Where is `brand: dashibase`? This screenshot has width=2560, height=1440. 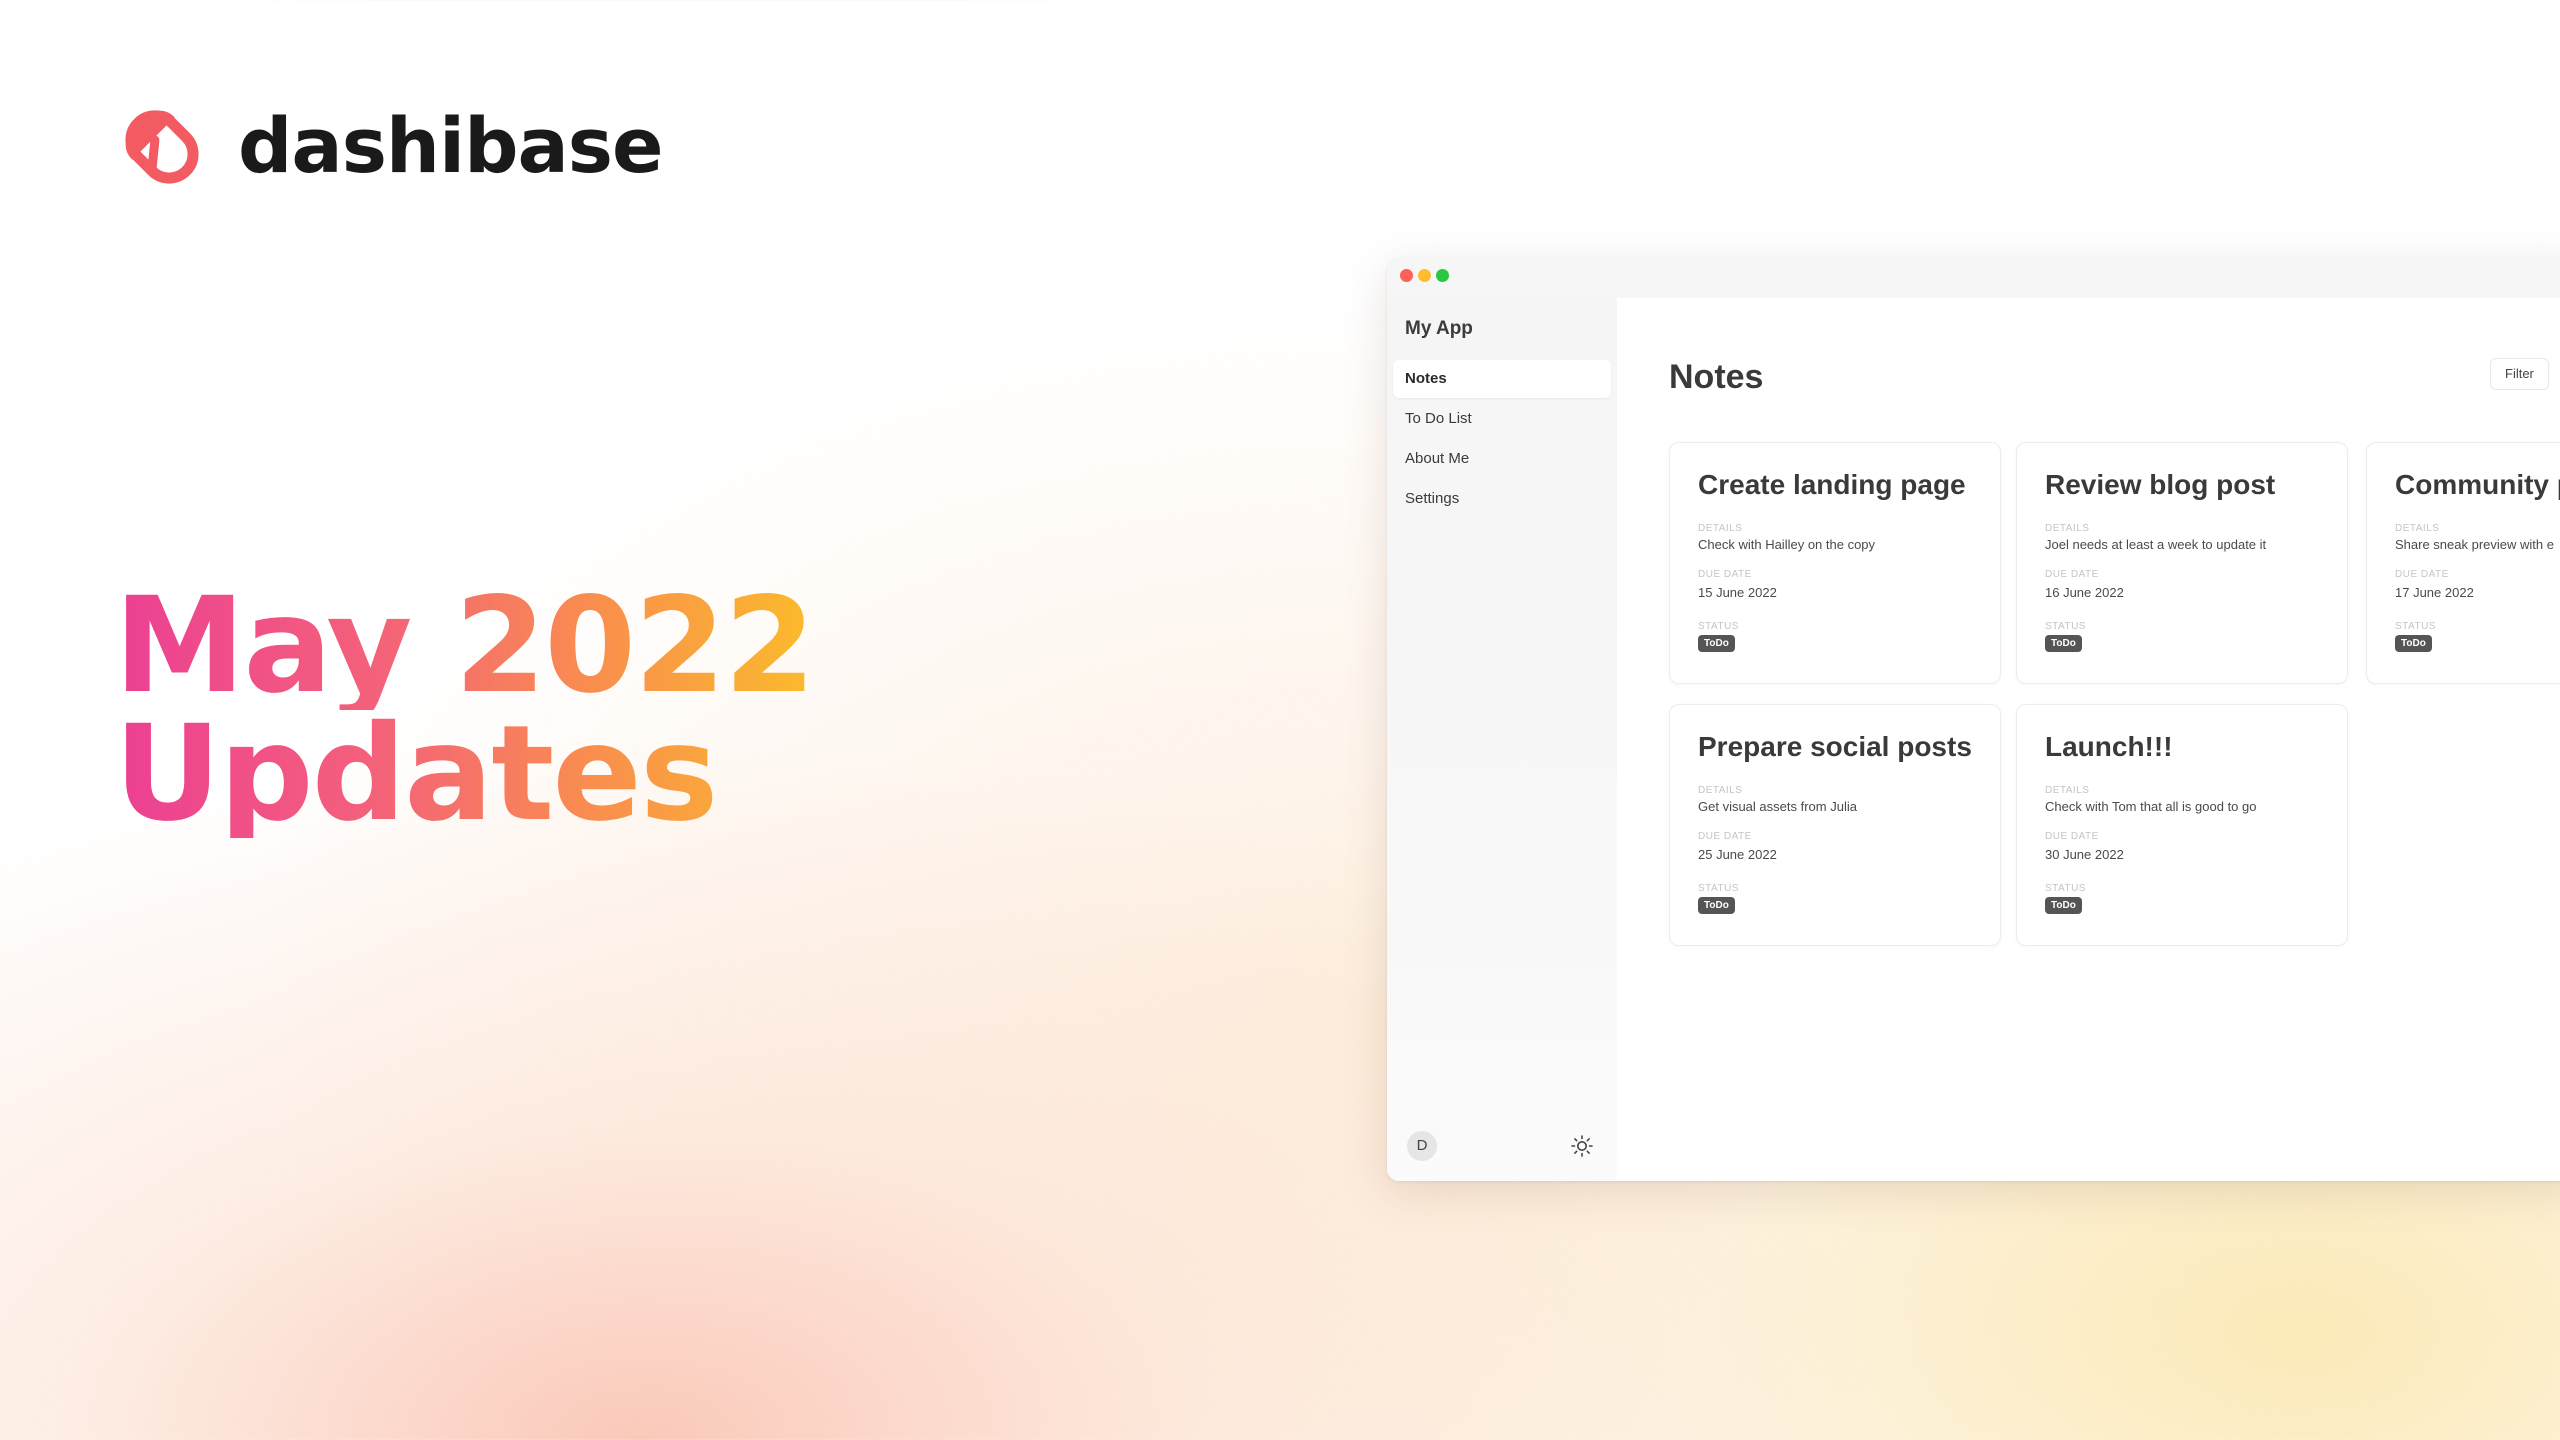
brand: dashibase is located at coordinates (391, 145).